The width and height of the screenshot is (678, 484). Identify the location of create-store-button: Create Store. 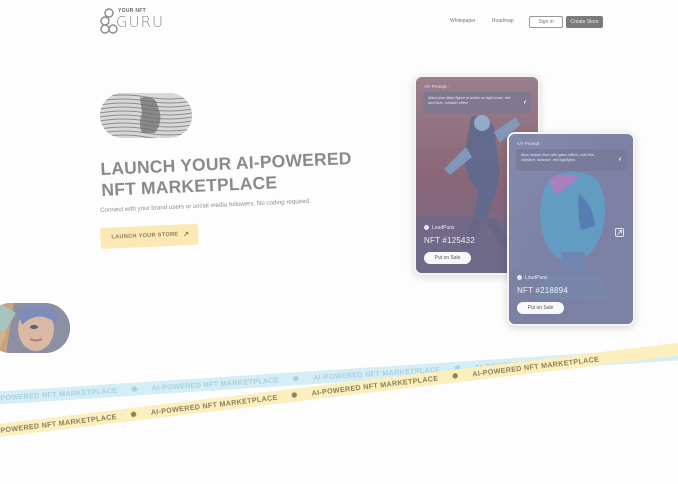
(584, 22).